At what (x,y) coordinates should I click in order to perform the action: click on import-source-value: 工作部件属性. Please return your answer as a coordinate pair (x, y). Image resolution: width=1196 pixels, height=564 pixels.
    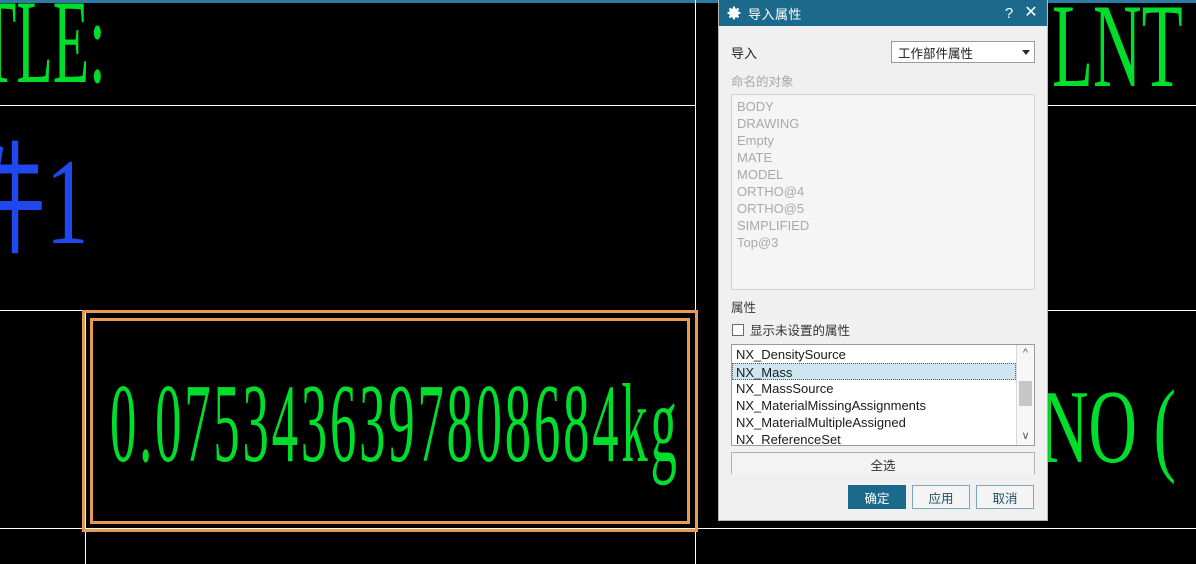
    Looking at the image, I should click on (936, 53).